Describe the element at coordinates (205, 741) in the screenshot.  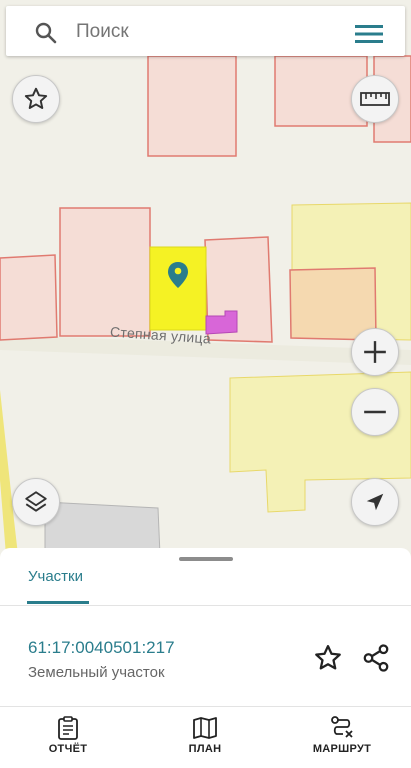
I see `nav-plan-button: ПЛАН` at that location.